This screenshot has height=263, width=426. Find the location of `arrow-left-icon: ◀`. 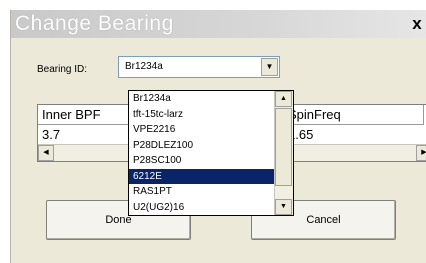

arrow-left-icon: ◀ is located at coordinates (46, 152).